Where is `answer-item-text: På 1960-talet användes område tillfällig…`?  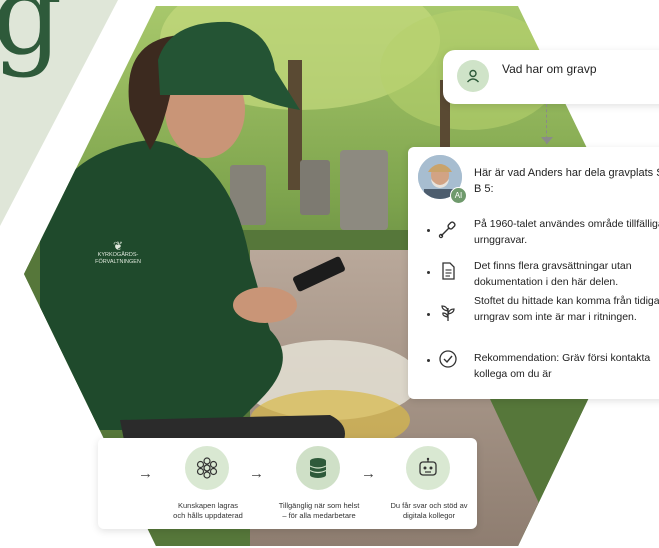 answer-item-text: På 1960-talet användes område tillfällig… is located at coordinates (566, 232).